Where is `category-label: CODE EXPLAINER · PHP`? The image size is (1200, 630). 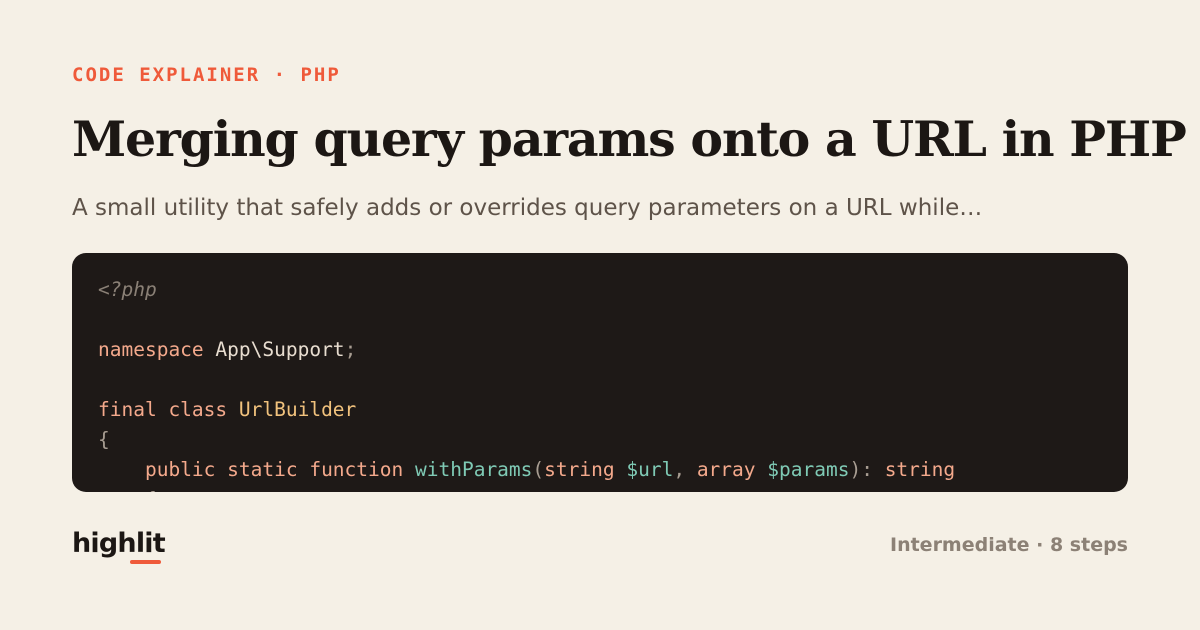
category-label: CODE EXPLAINER · PHP is located at coordinates (206, 75).